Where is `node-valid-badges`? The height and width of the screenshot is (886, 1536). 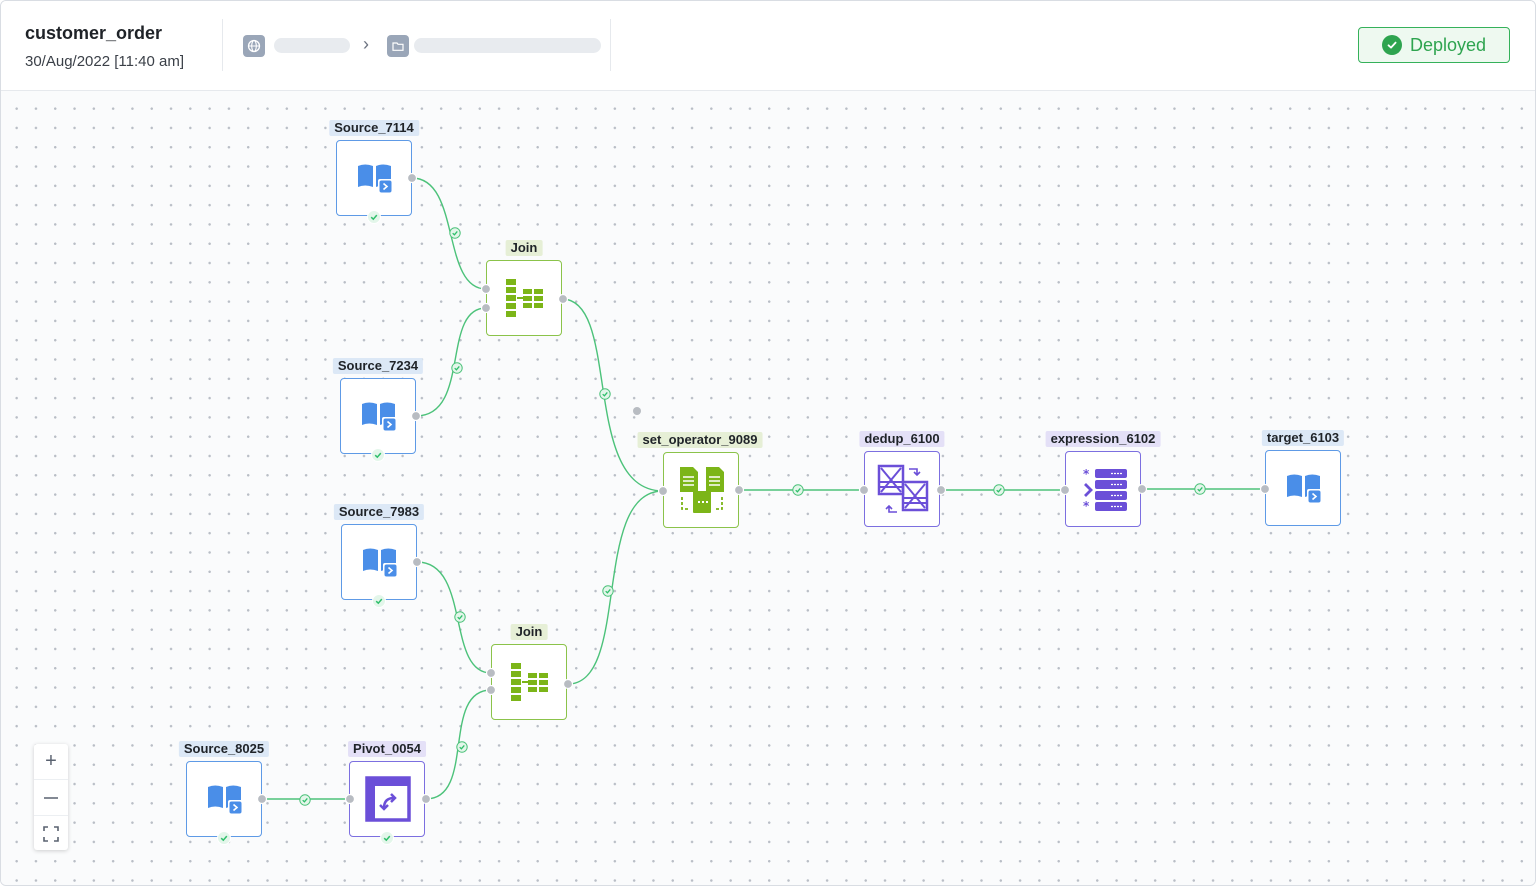 node-valid-badges is located at coordinates (305, 527).